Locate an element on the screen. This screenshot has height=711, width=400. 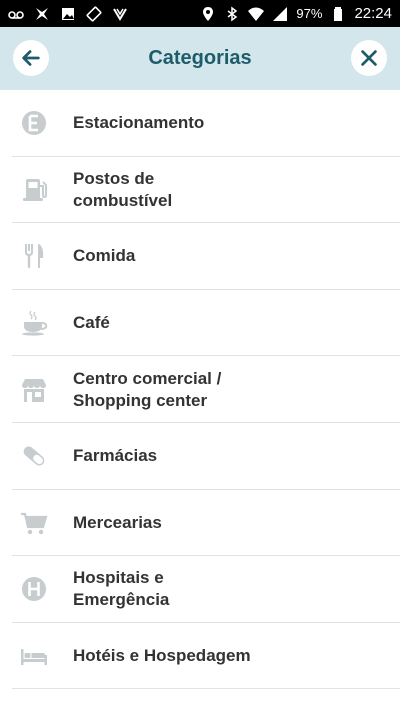
voicemail-icon is located at coordinates (16, 14).